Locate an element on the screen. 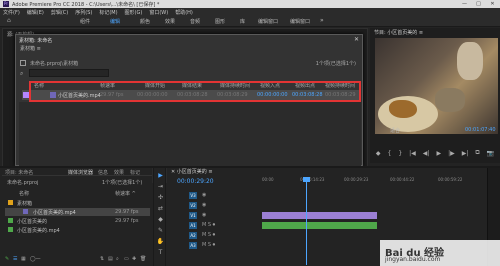 This screenshot has height=266, width=500. menu-sequence: 序列(S) is located at coordinates (83, 12).